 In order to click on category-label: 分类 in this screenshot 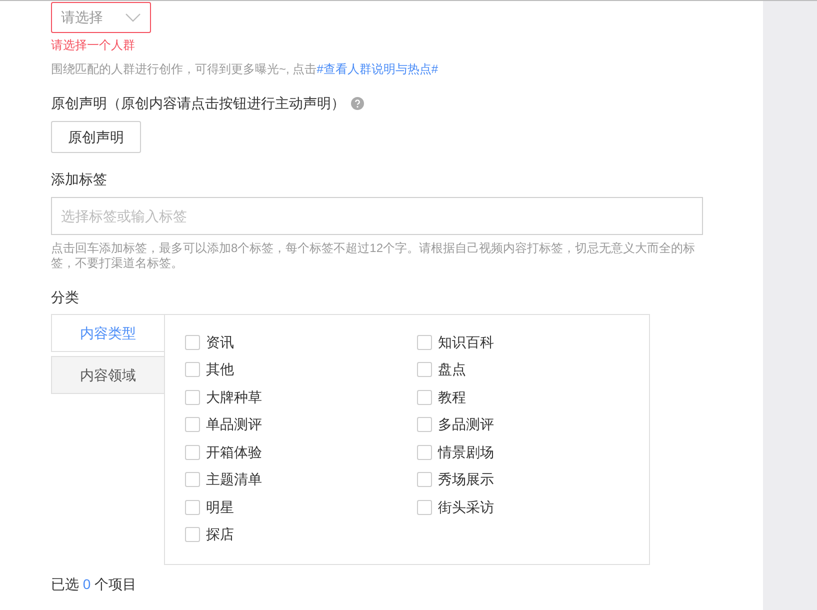, I will do `click(65, 297)`.